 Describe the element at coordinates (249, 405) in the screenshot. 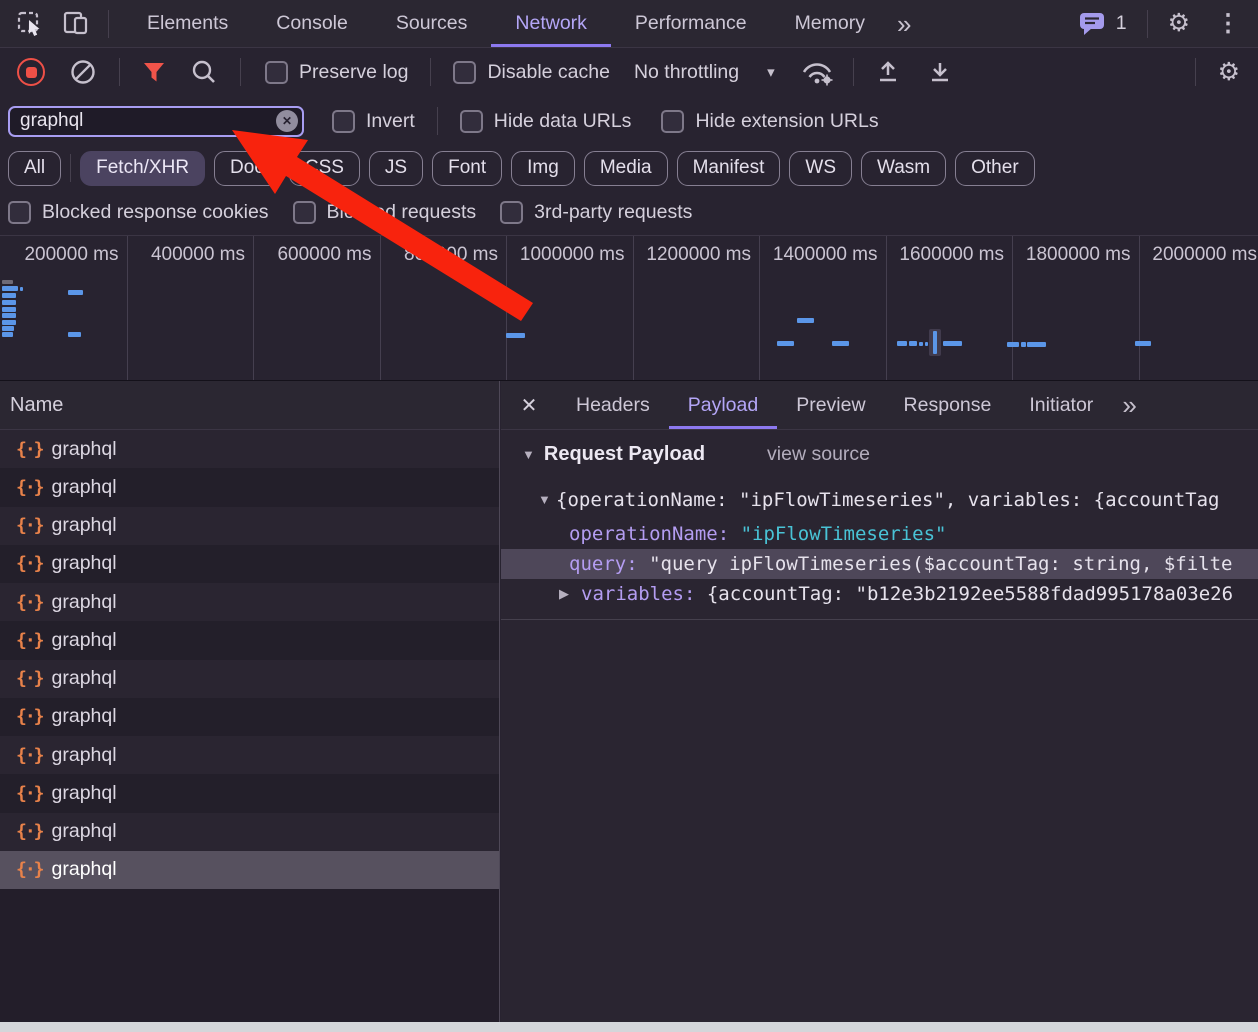

I see `name-column-header: Name` at that location.